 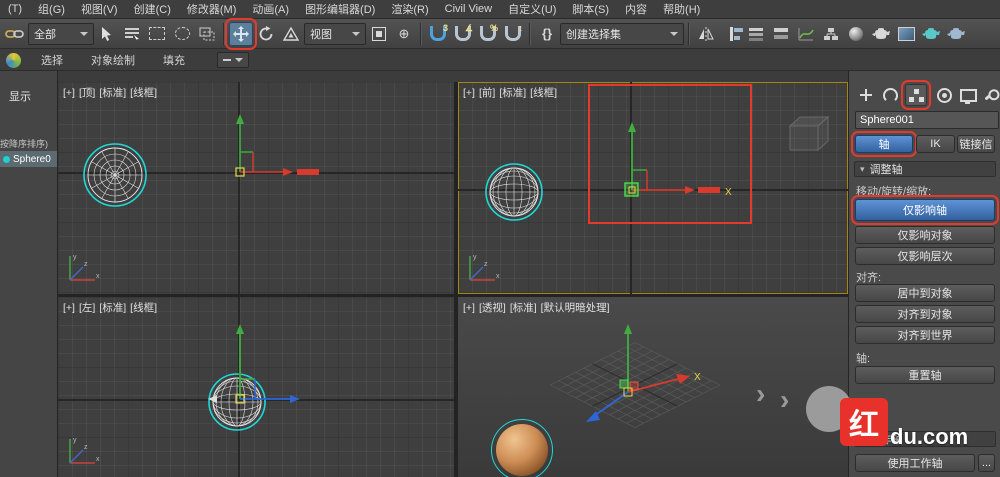 I want to click on sphere-object-shaded, so click(x=522, y=448).